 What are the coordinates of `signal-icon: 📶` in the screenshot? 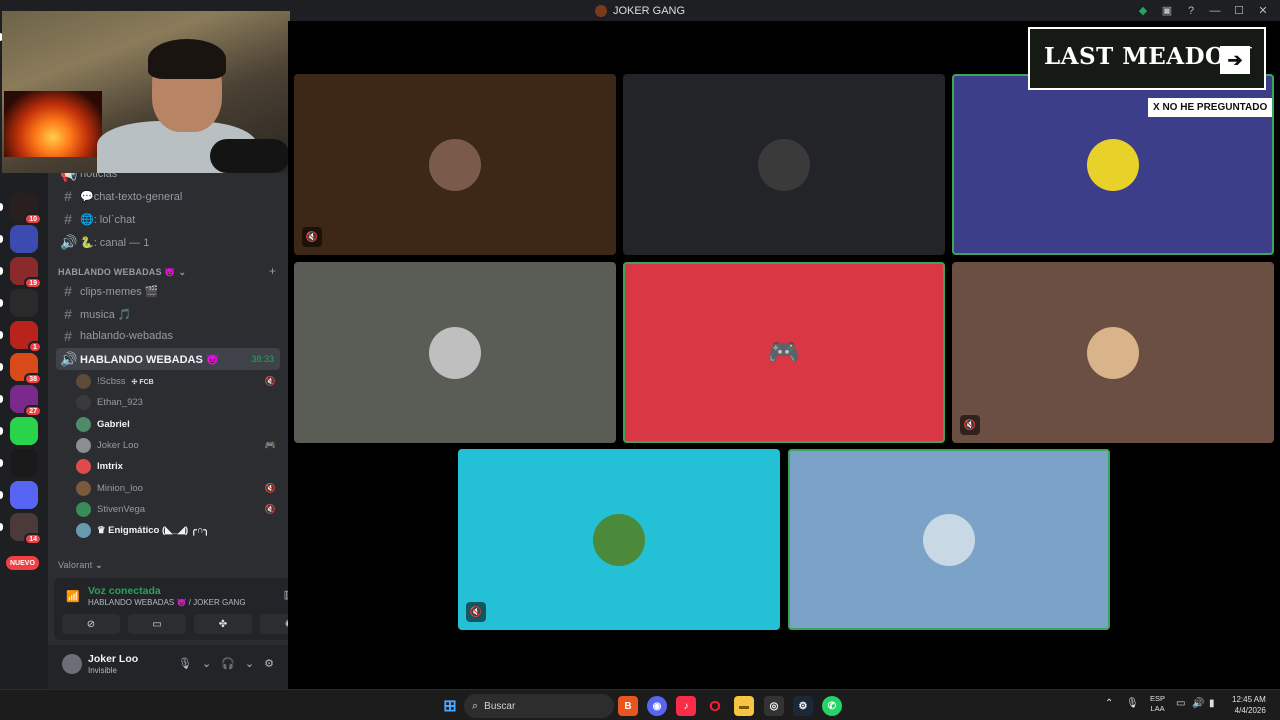 It's located at (73, 596).